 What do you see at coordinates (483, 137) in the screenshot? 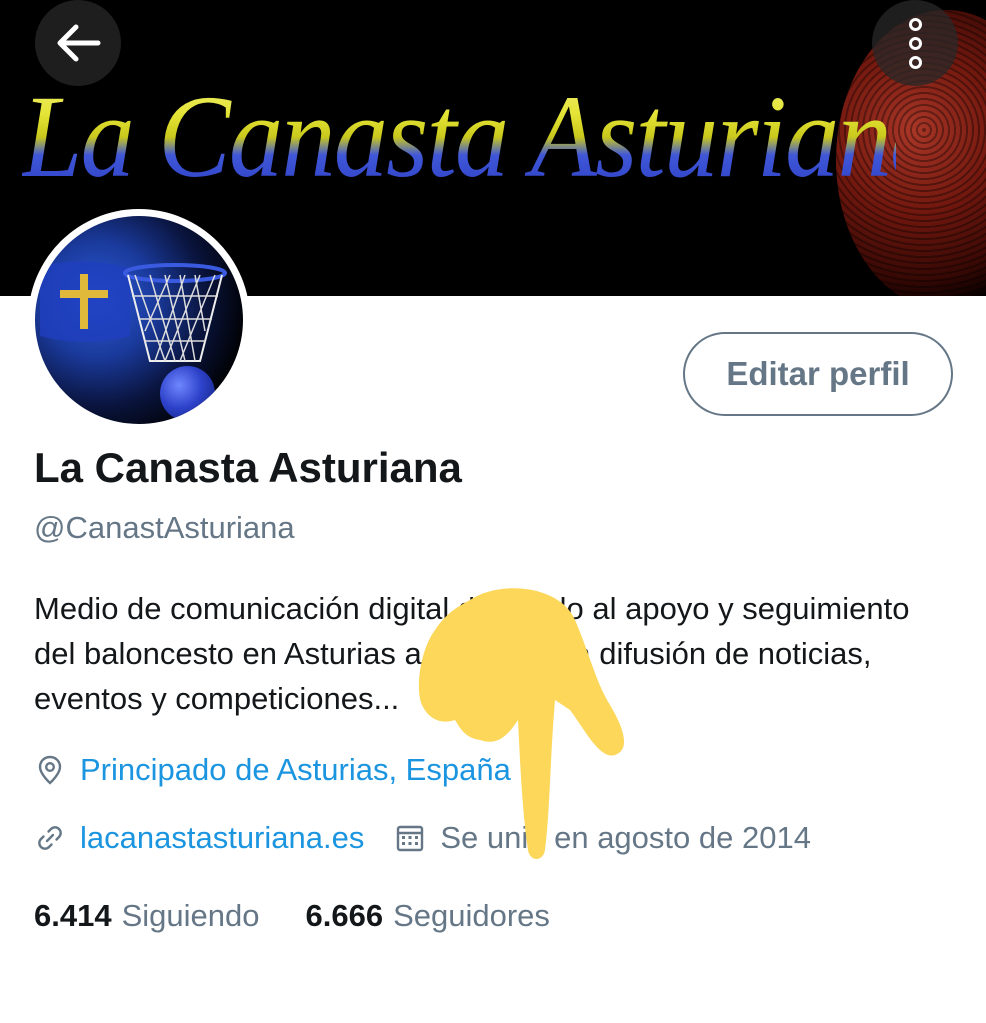
I see `banner-title: La Canasta Asturiana` at bounding box center [483, 137].